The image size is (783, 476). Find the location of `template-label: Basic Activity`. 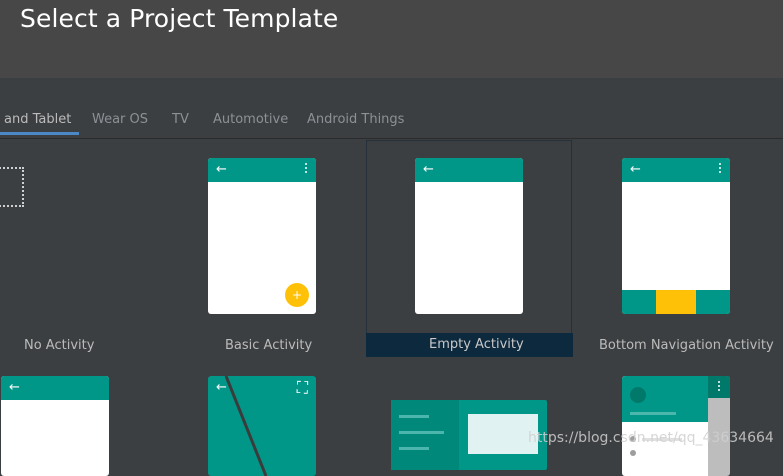

template-label: Basic Activity is located at coordinates (269, 345).